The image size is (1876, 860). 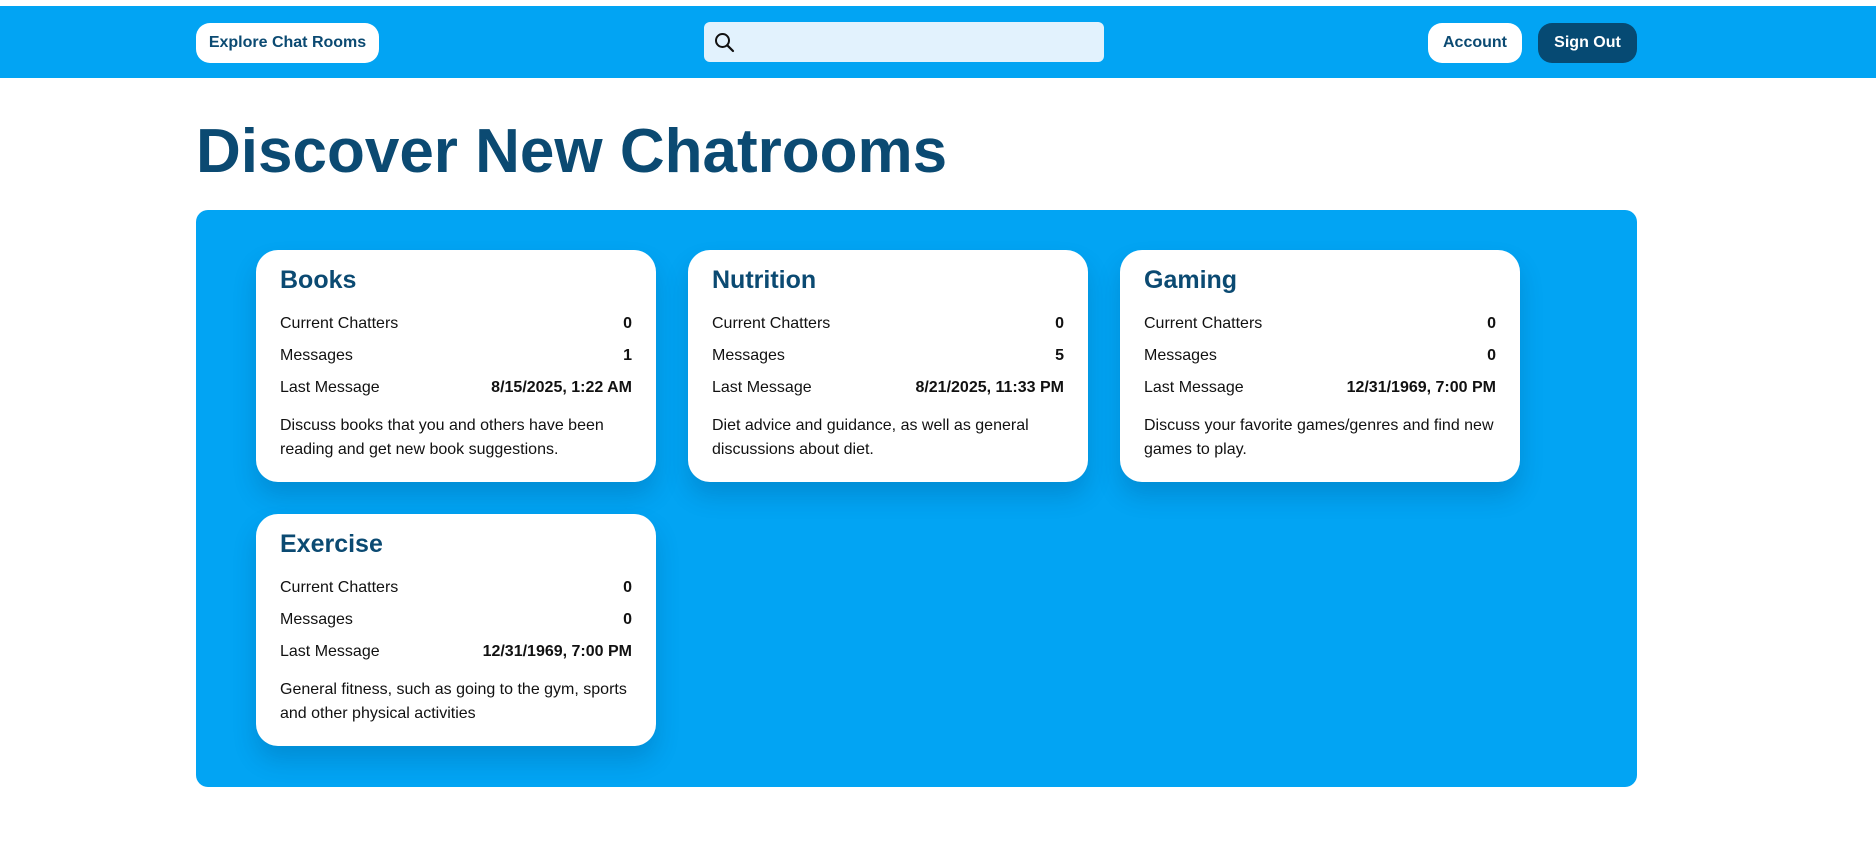 I want to click on stat-last-message: Last Message 8/21/2025, 11:33 PM, so click(x=888, y=388).